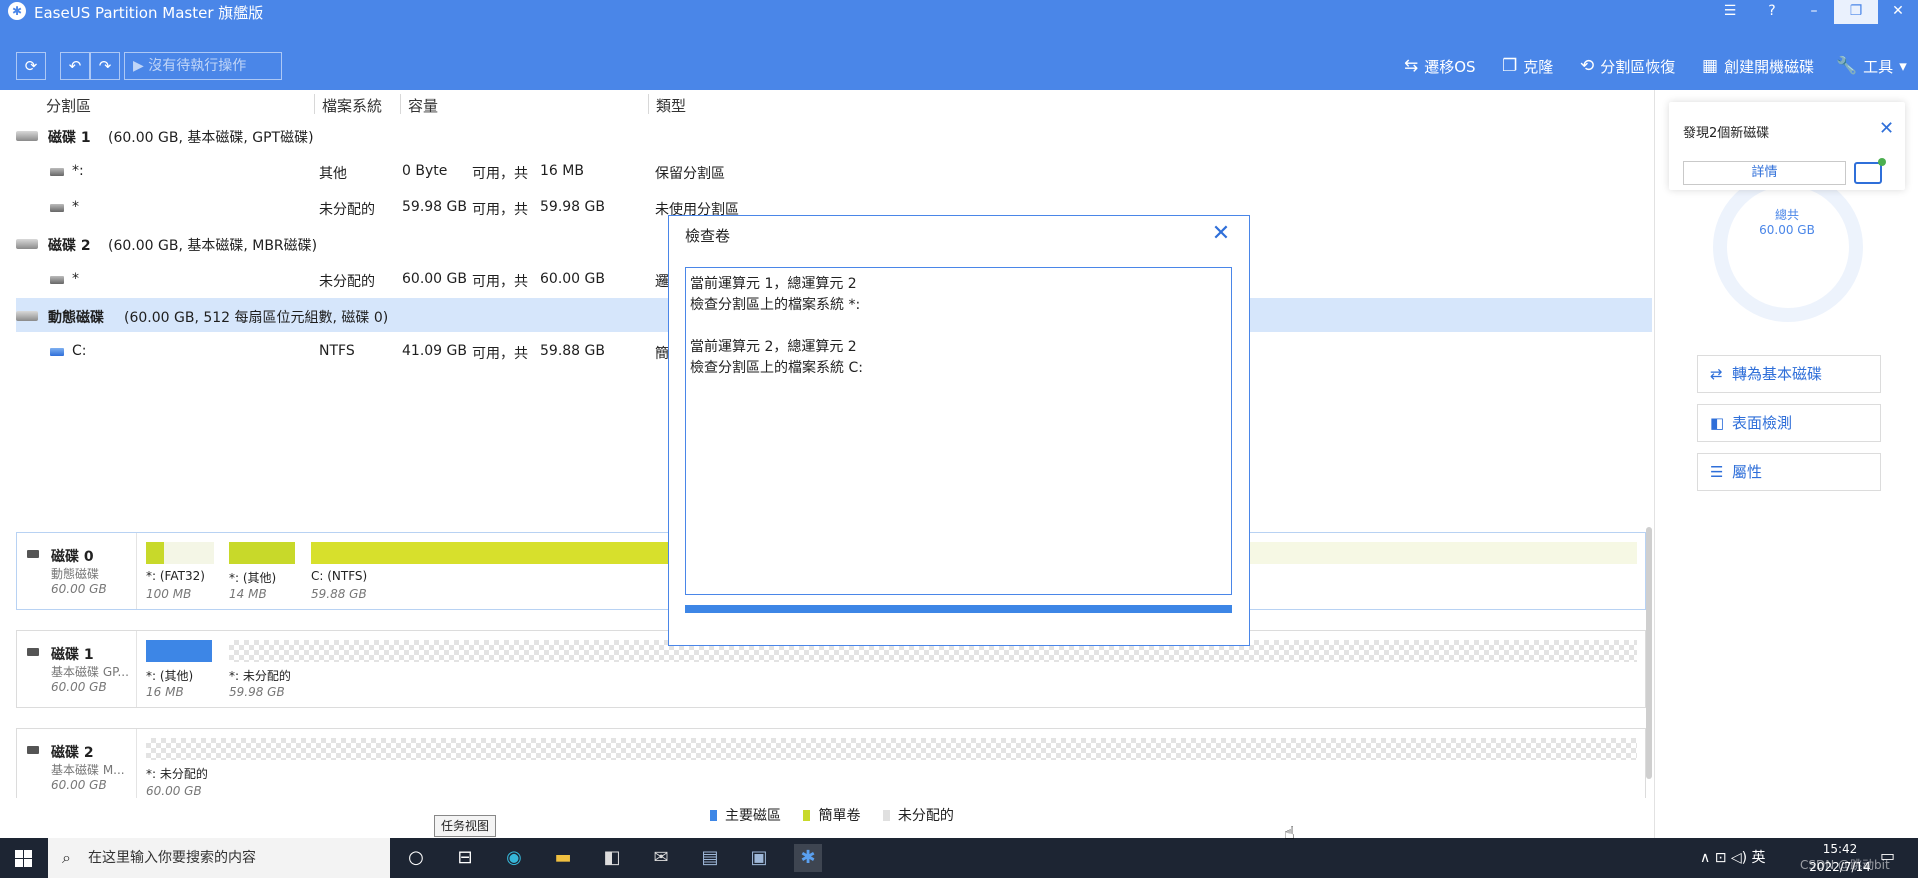 The width and height of the screenshot is (1918, 878). Describe the element at coordinates (1871, 66) in the screenshot. I see `tools-menu-button: 🔧 工具 ▾` at that location.